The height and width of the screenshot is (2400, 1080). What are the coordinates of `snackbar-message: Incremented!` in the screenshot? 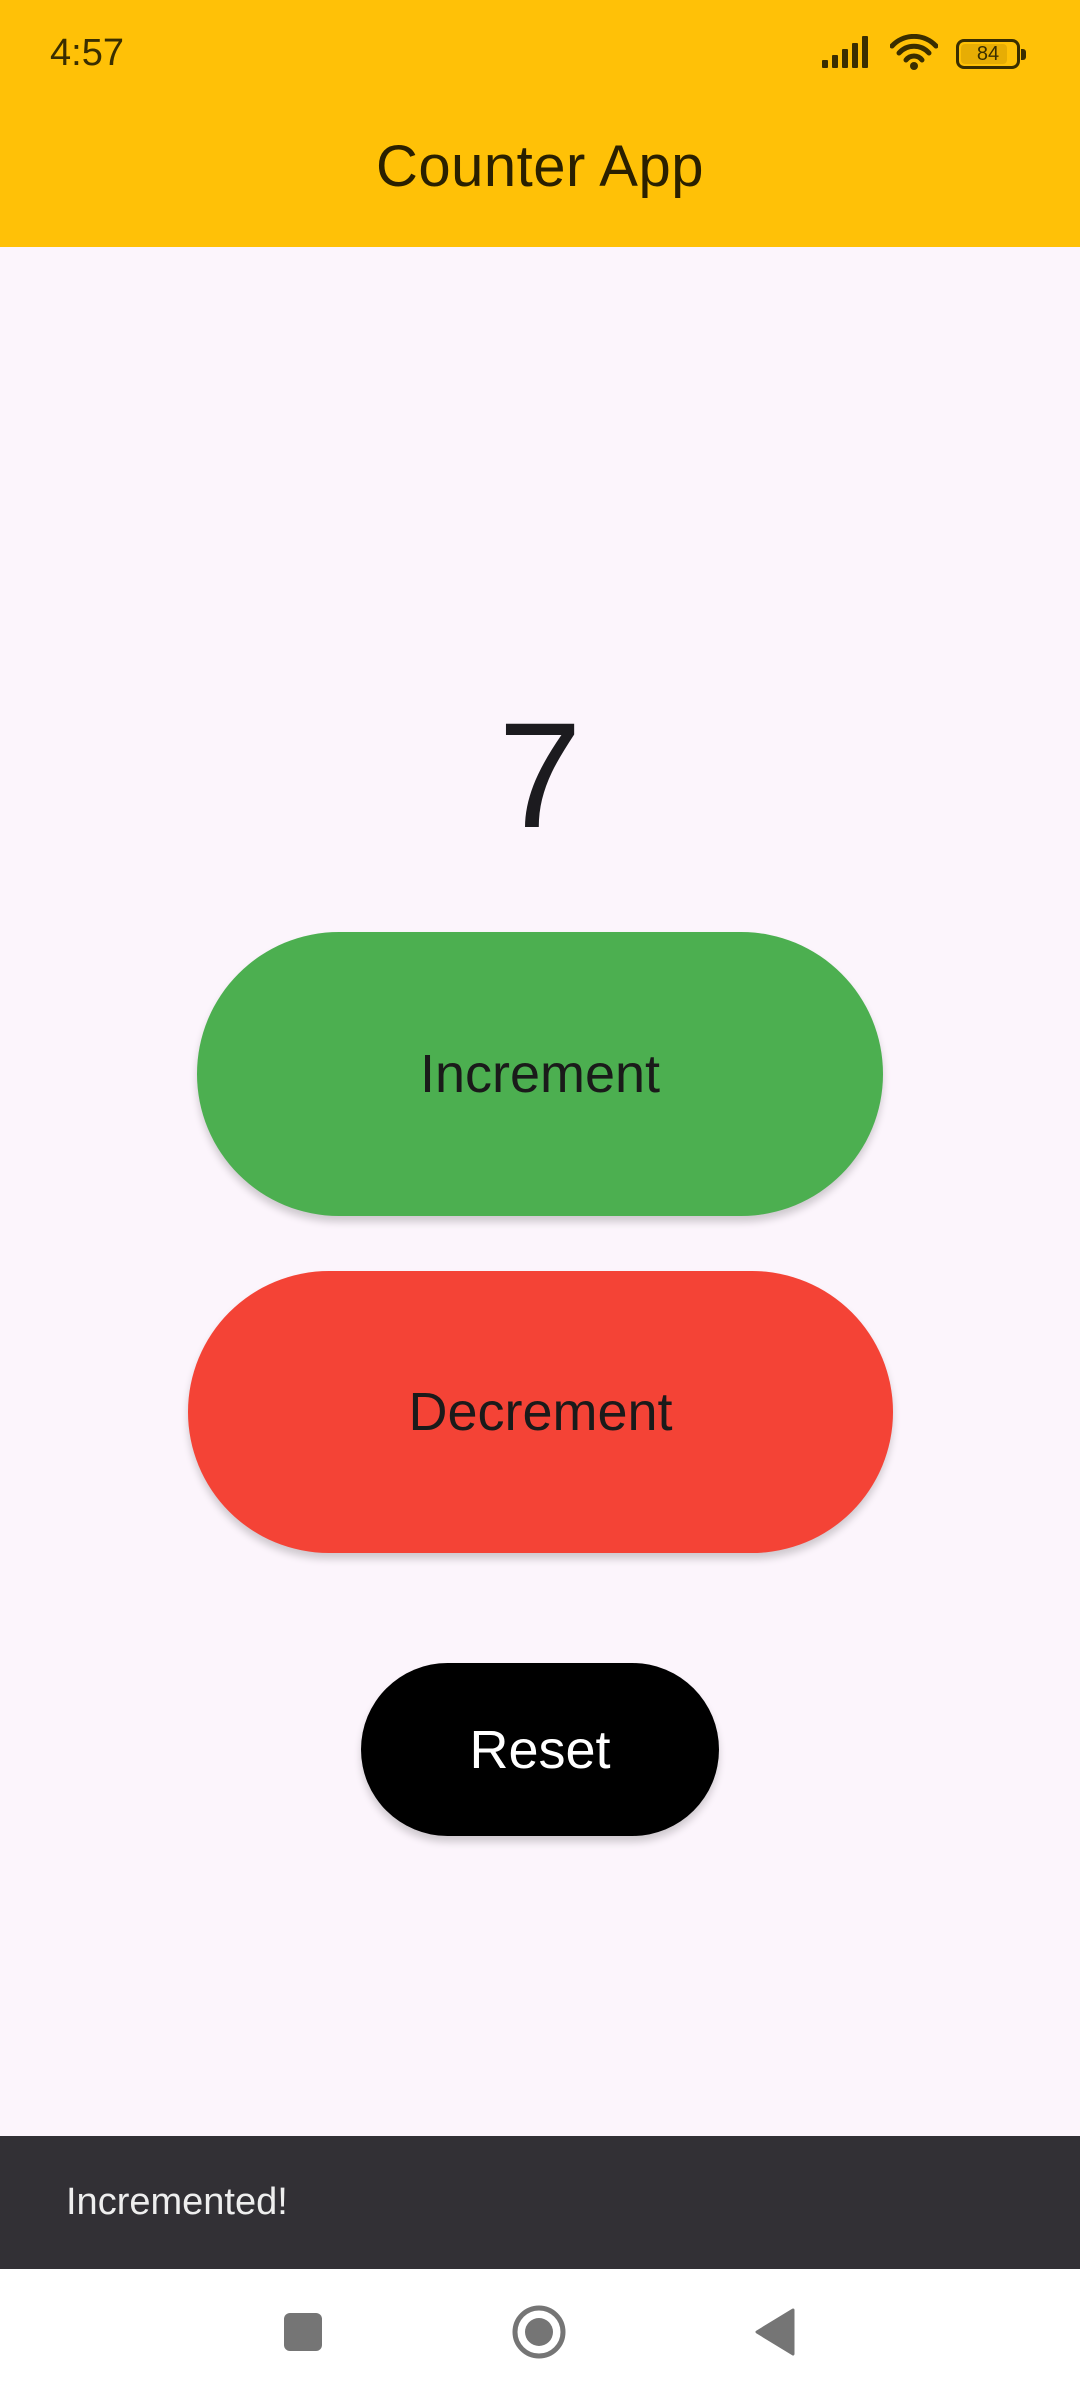 It's located at (177, 2202).